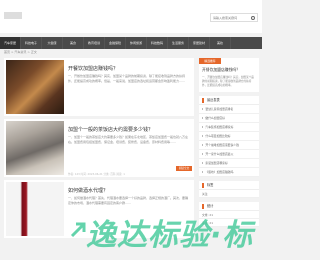 The width and height of the screenshot is (320, 260). What do you see at coordinates (31, 43) in the screenshot?
I see `nav-item: 科技电子` at bounding box center [31, 43].